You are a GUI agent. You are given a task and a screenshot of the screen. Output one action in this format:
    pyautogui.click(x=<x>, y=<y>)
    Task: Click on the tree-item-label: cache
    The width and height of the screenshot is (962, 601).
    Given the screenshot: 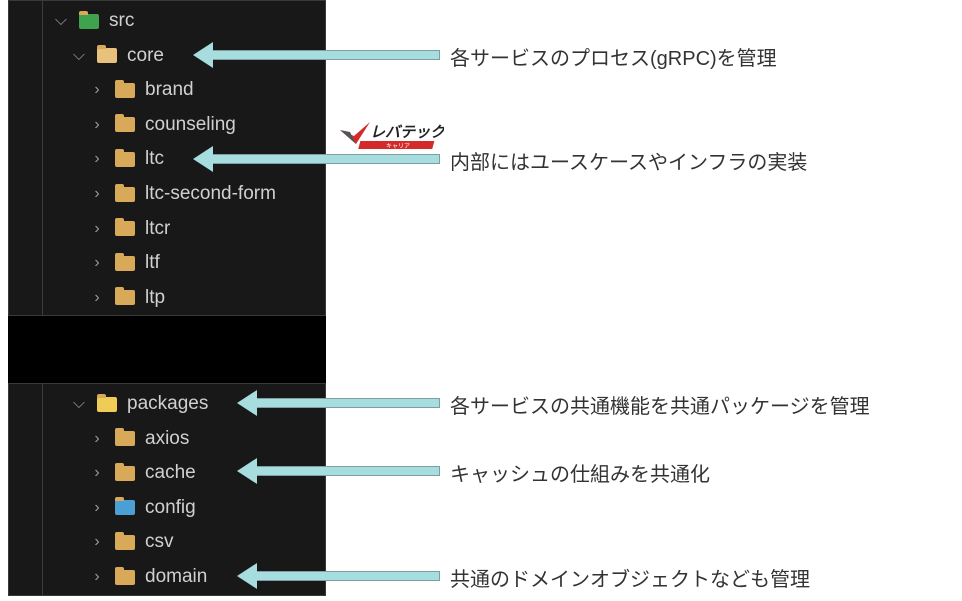 What is the action you would take?
    pyautogui.click(x=170, y=473)
    